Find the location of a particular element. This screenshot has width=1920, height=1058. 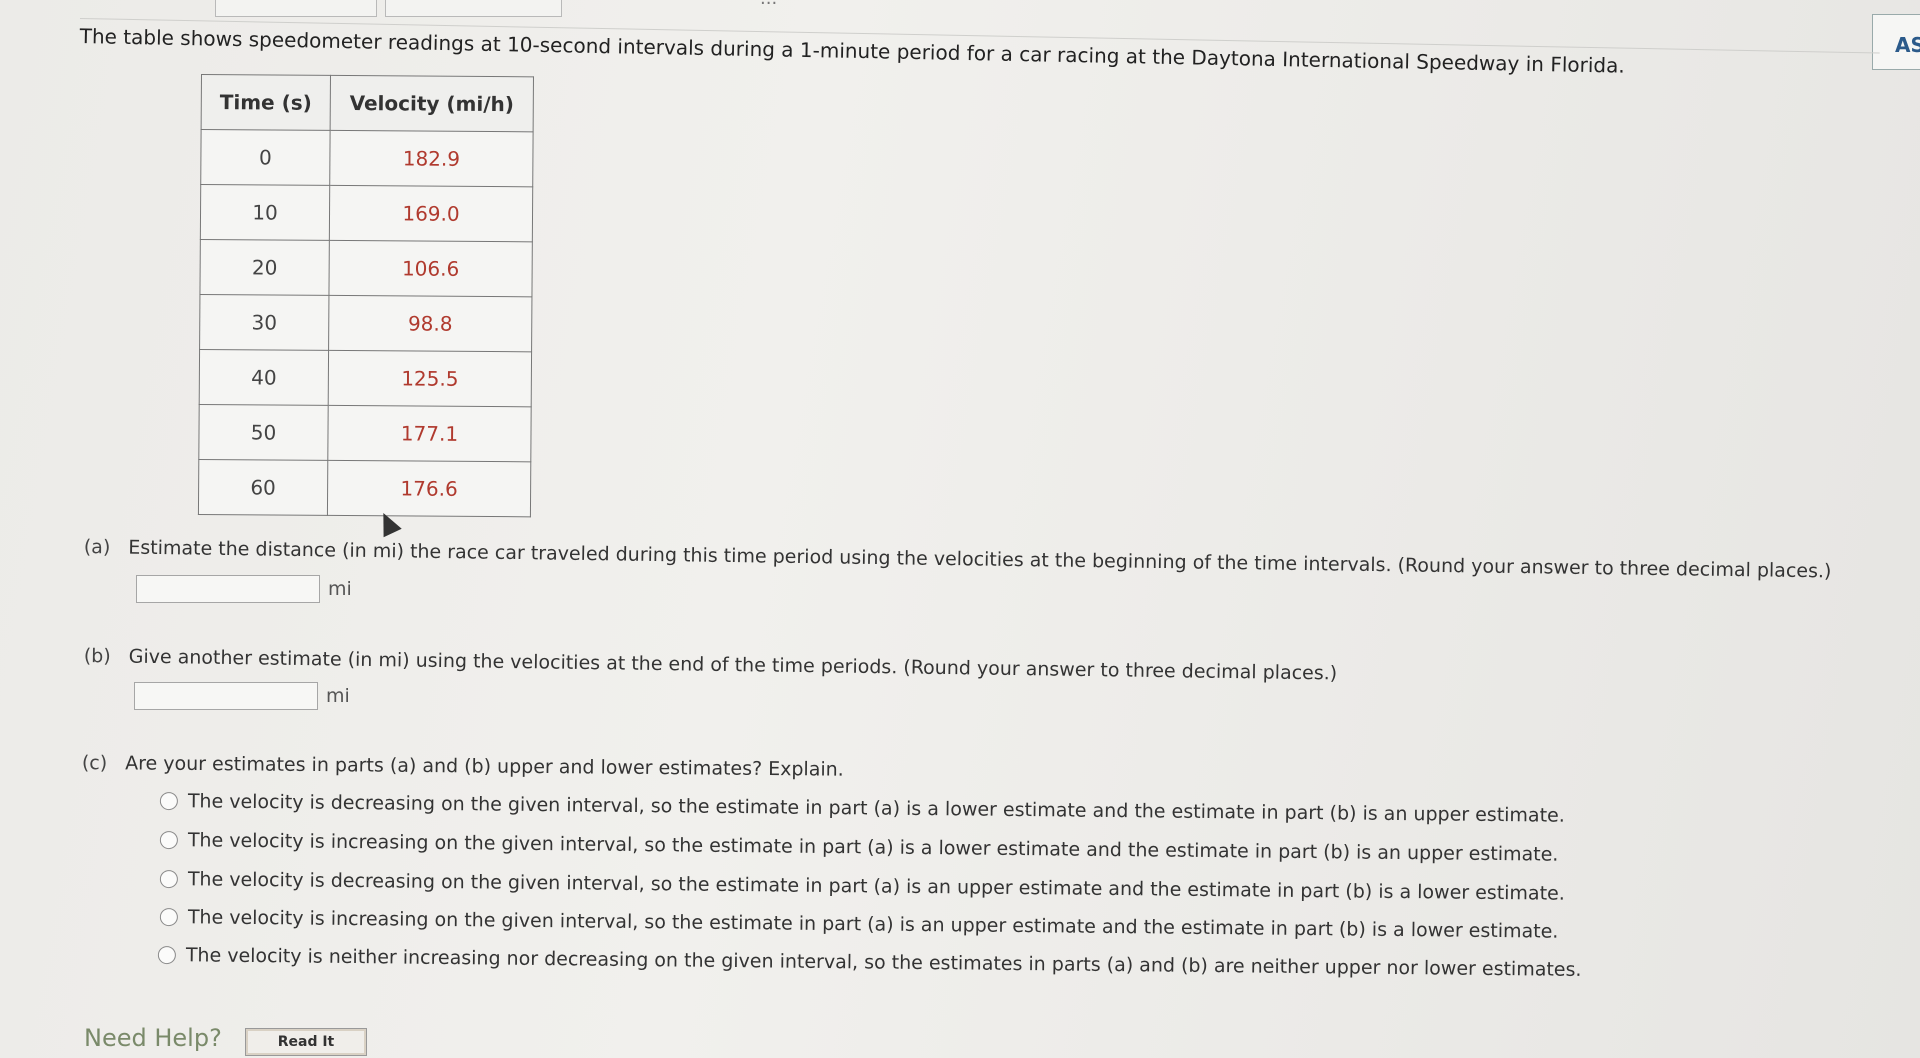

time-cell: 60 is located at coordinates (263, 487).